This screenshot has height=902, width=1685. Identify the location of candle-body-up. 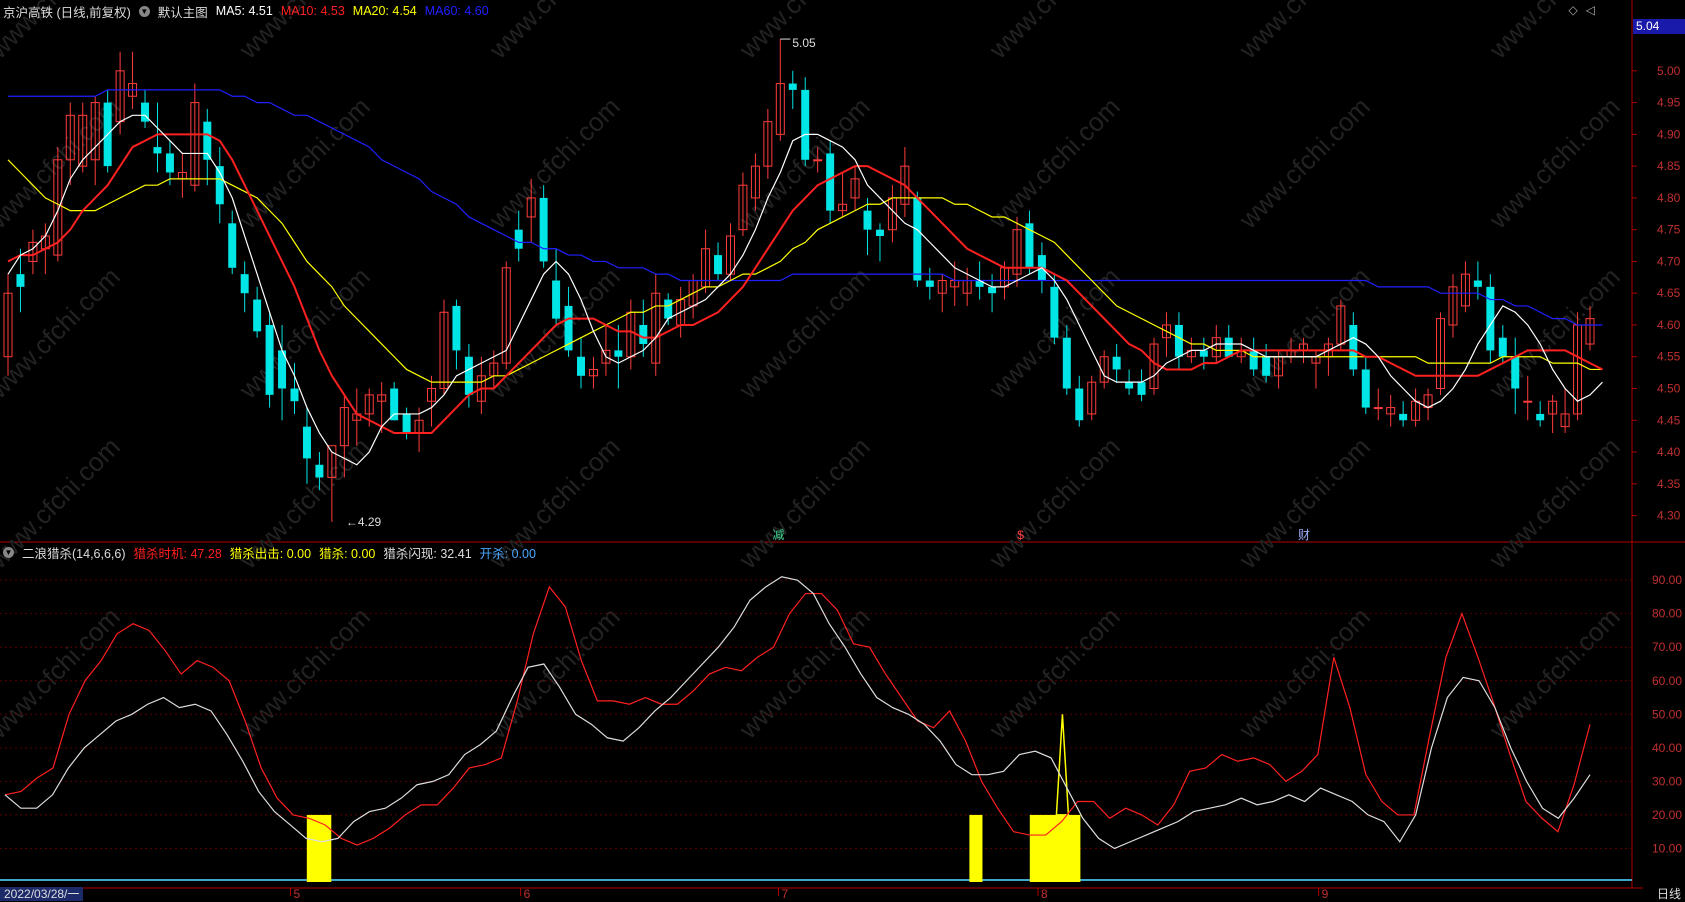
(1378, 408).